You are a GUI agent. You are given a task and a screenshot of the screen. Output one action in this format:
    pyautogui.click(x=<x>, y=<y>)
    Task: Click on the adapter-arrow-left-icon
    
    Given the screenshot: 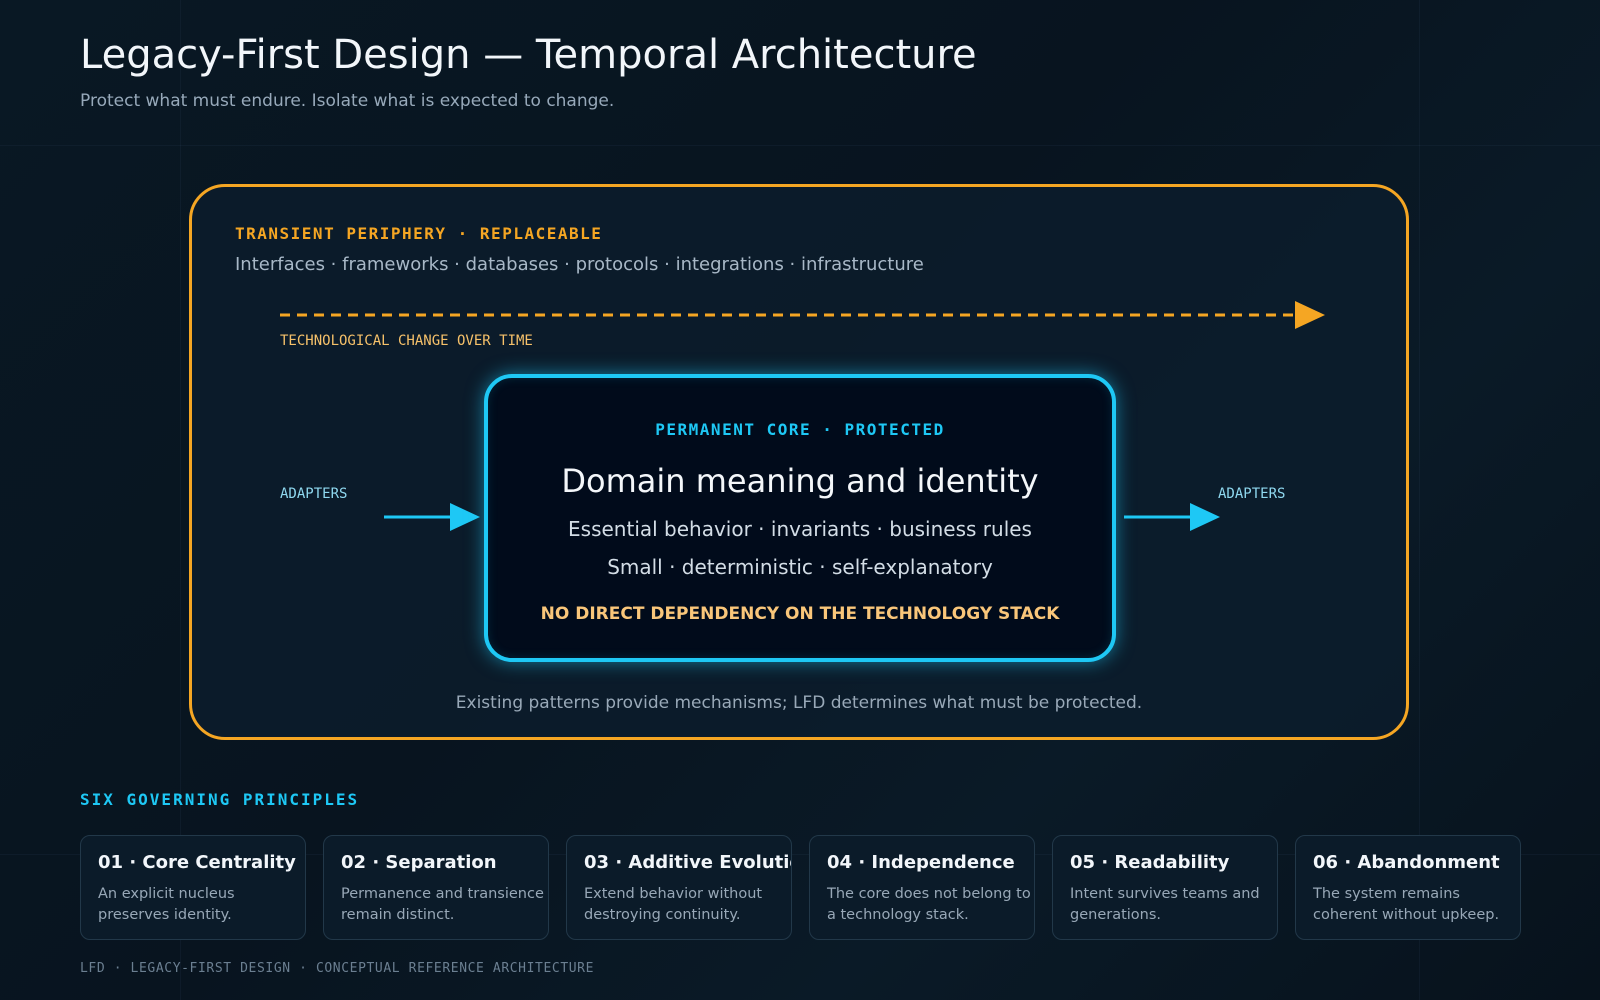 What is the action you would take?
    pyautogui.click(x=432, y=517)
    